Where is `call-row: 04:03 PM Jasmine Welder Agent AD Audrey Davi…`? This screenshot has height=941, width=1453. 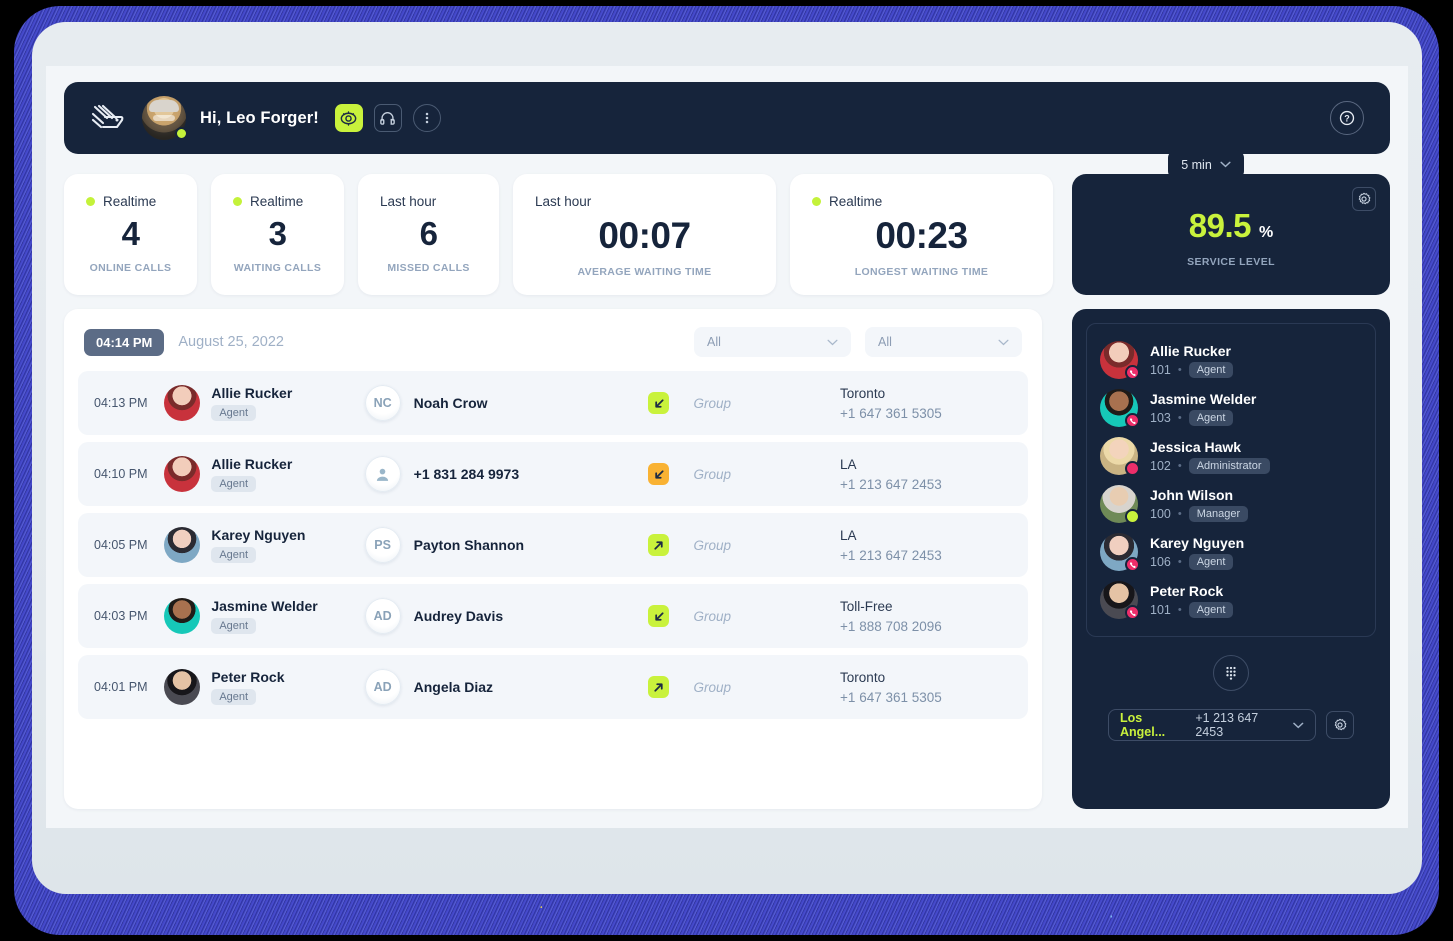 call-row: 04:03 PM Jasmine Welder Agent AD Audrey Davi… is located at coordinates (553, 616).